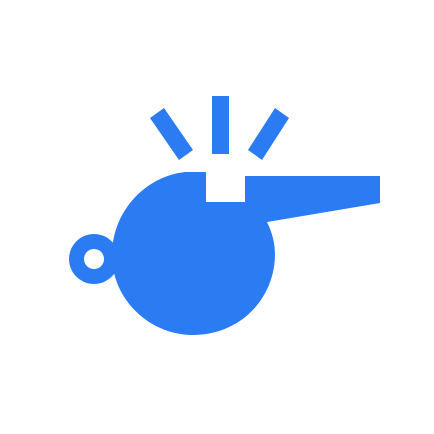 The width and height of the screenshot is (434, 434). What do you see at coordinates (171, 134) in the screenshot?
I see `sound-line-left` at bounding box center [171, 134].